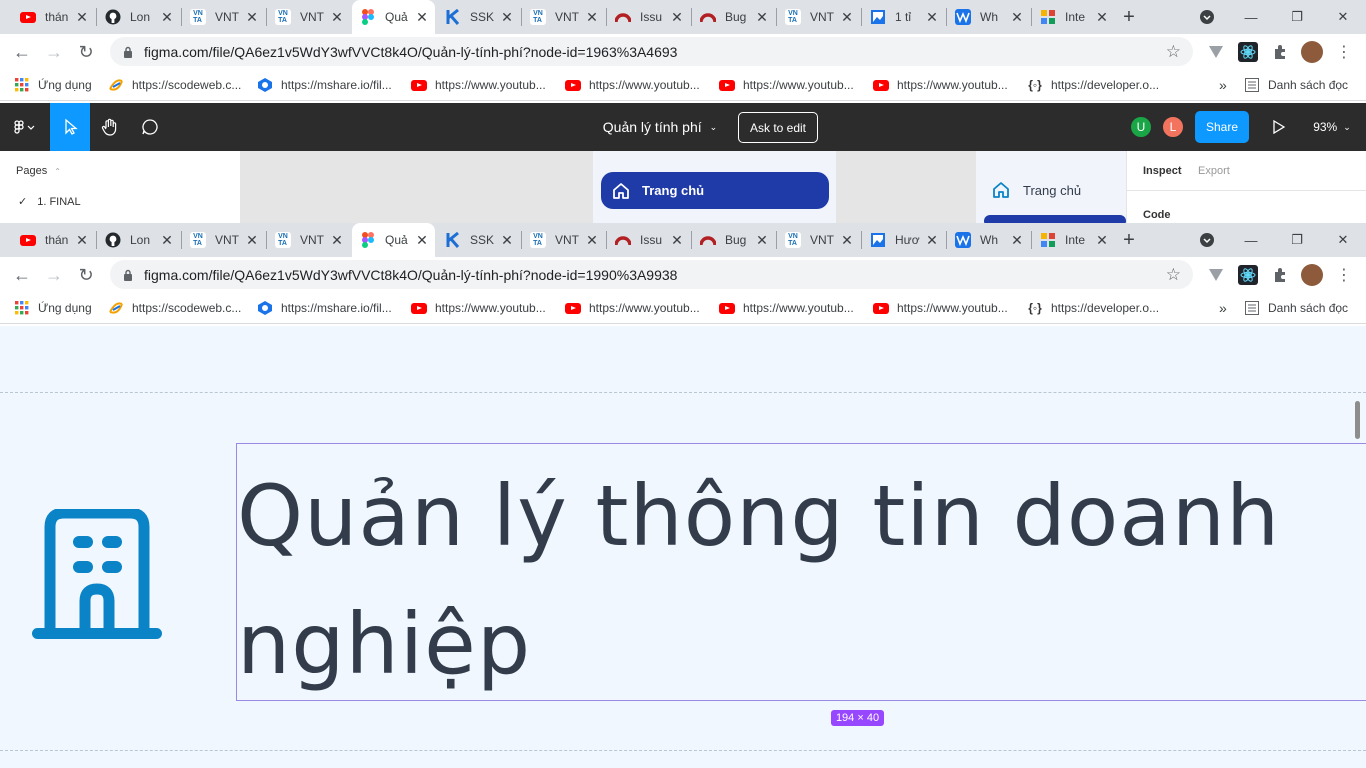 This screenshot has width=1366, height=768. I want to click on hand-tool-icon, so click(110, 127).